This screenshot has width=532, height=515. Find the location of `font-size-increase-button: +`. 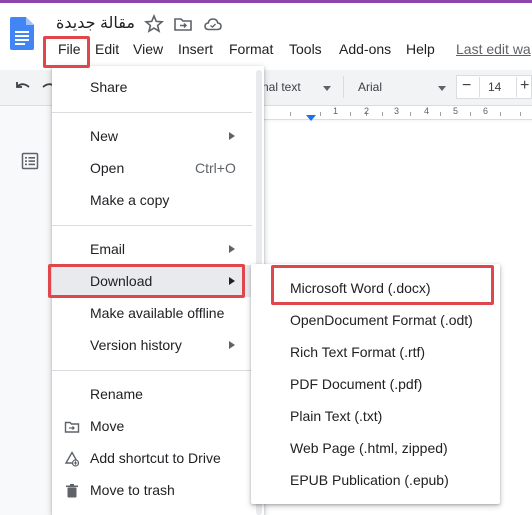

font-size-increase-button: + is located at coordinates (524, 86).